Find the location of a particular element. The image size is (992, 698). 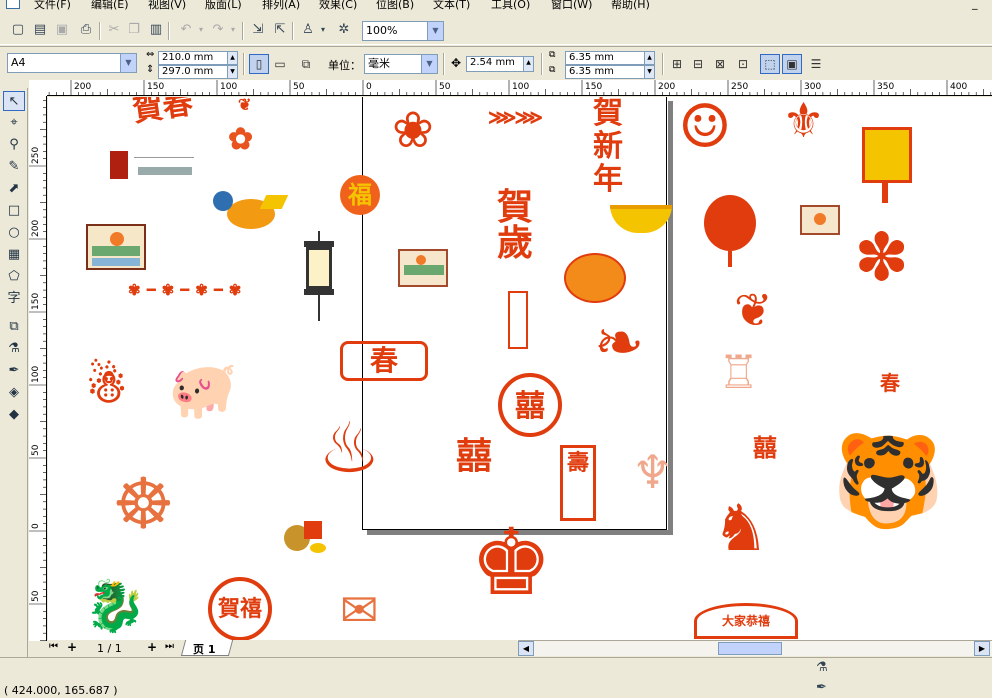

papercut-shrimp-vase: ♨ is located at coordinates (349, 448).